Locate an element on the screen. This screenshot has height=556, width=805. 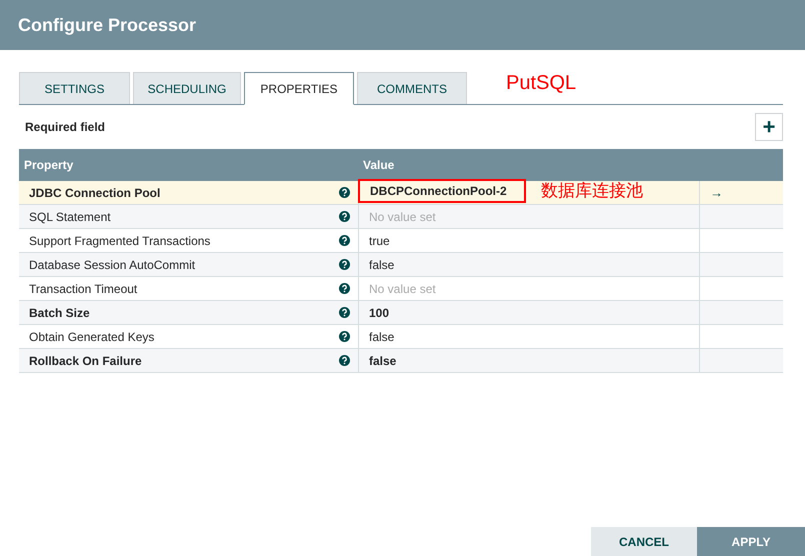
property-value: true is located at coordinates (374, 241).